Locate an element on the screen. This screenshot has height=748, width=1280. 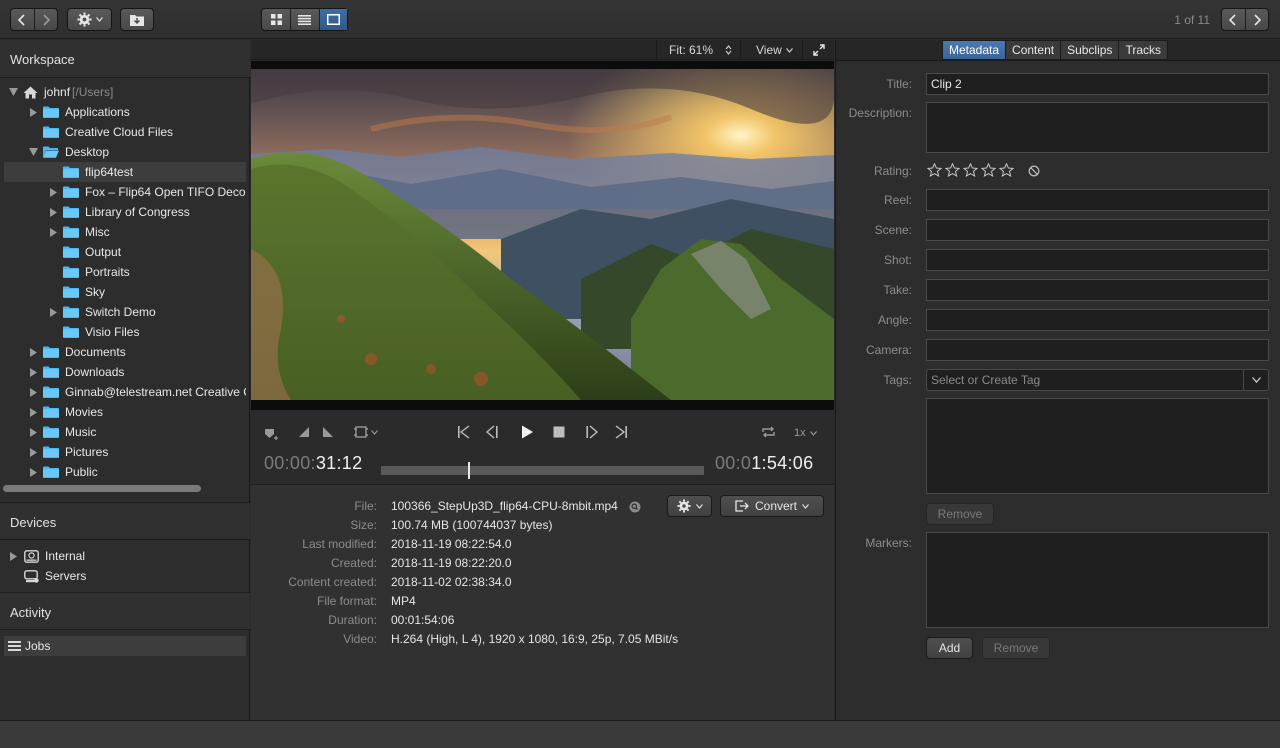
loop-button is located at coordinates (768, 432).